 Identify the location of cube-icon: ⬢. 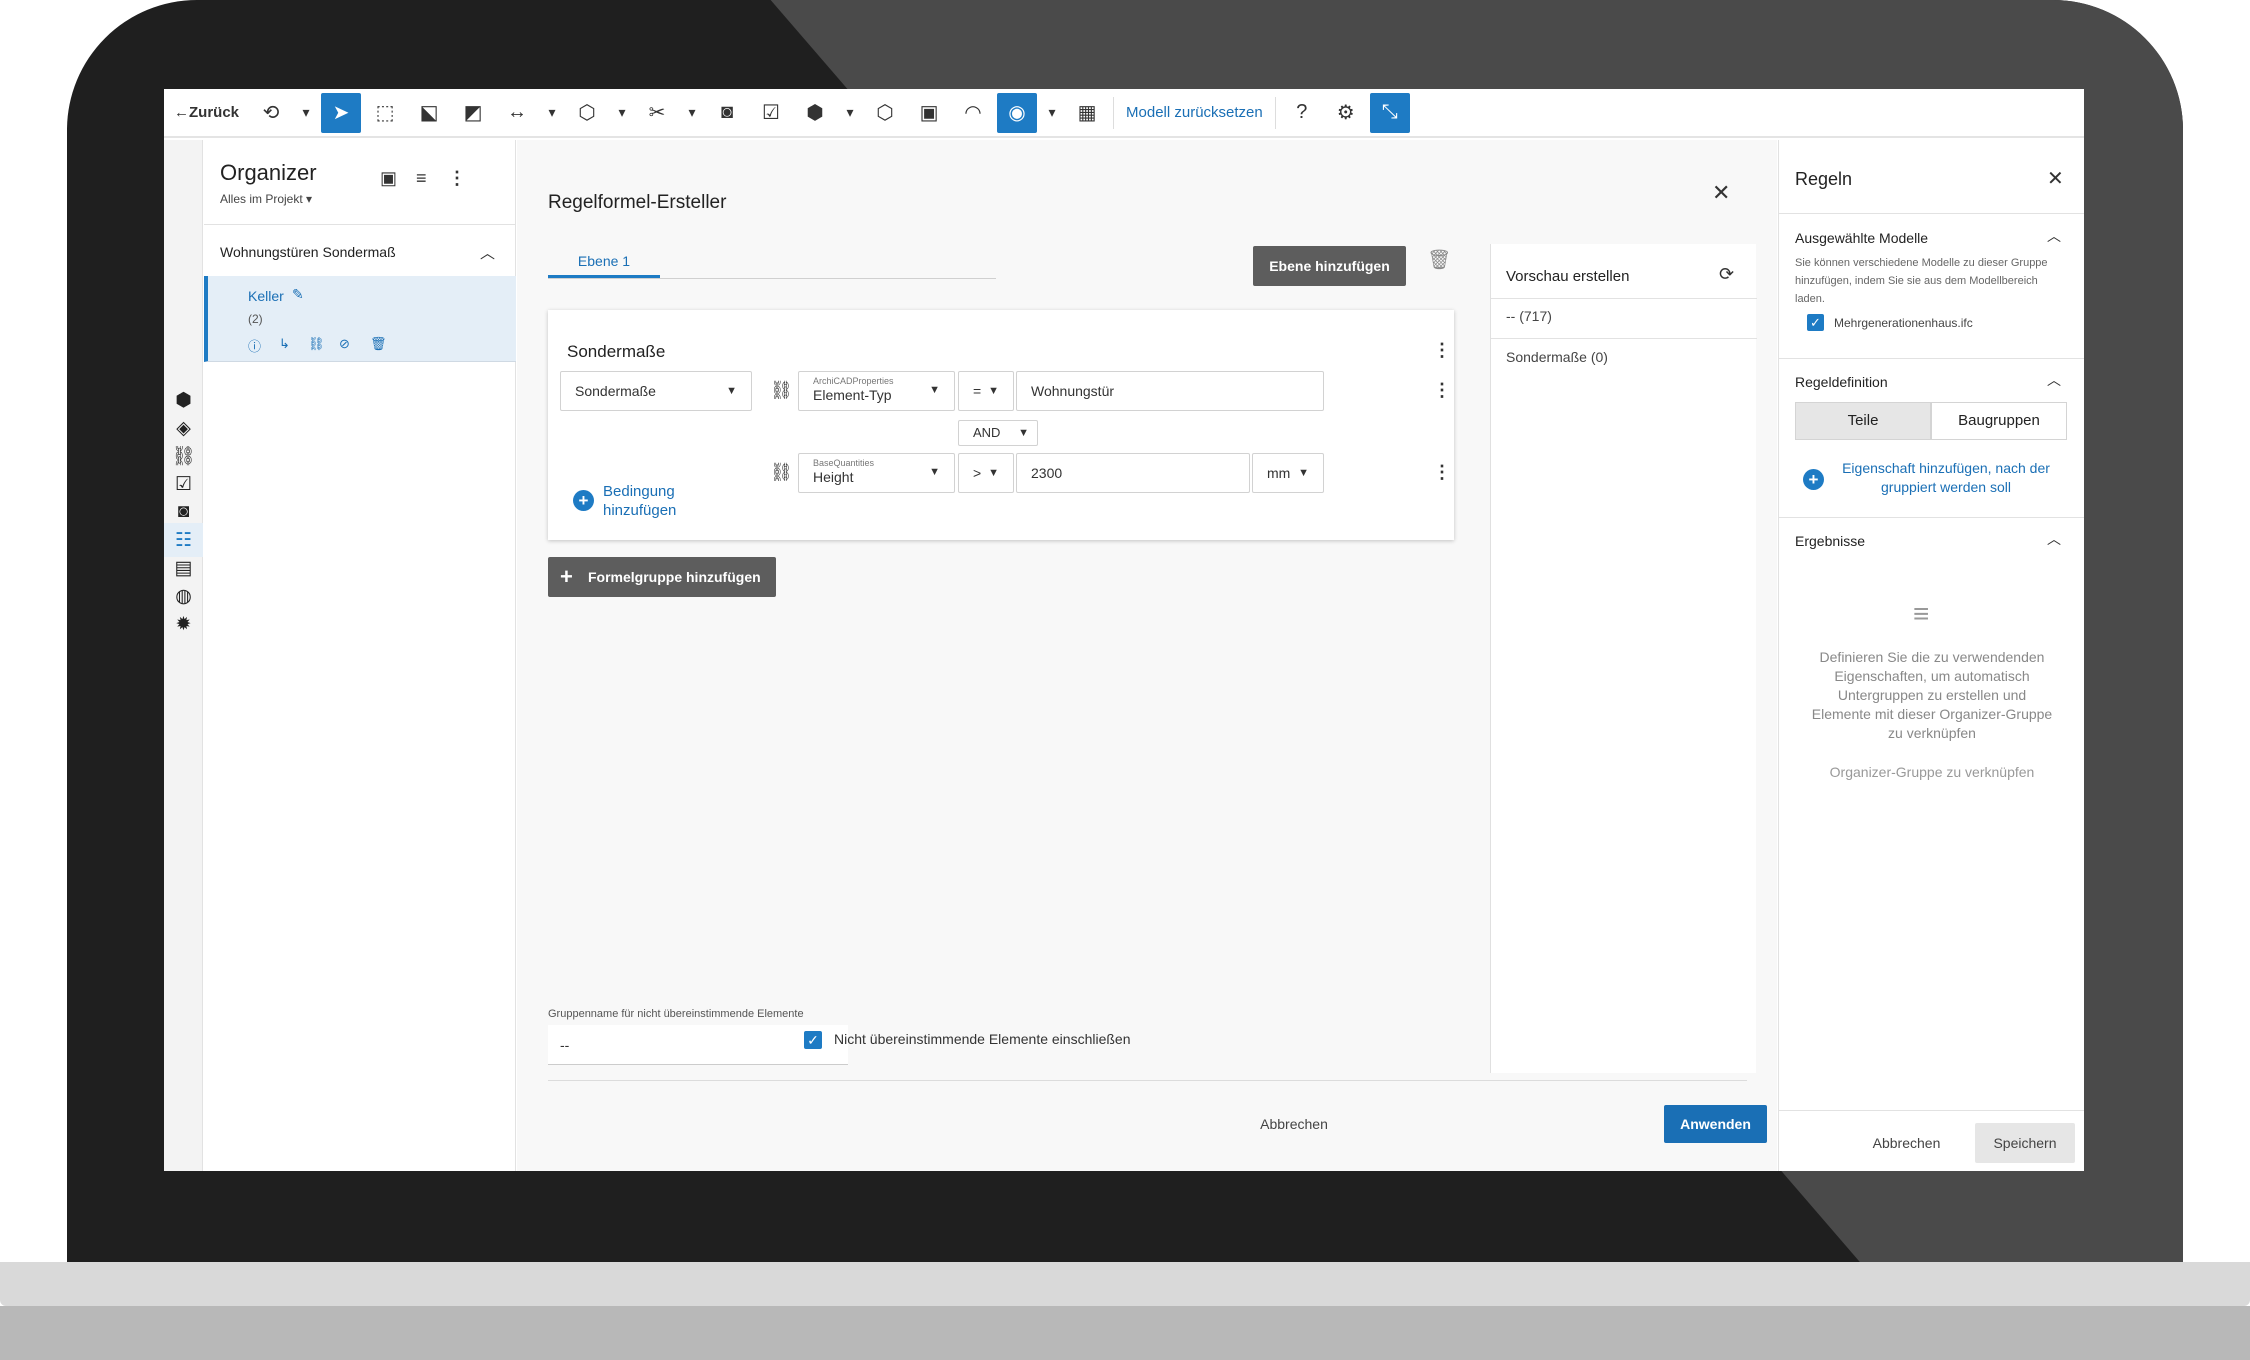
(815, 113).